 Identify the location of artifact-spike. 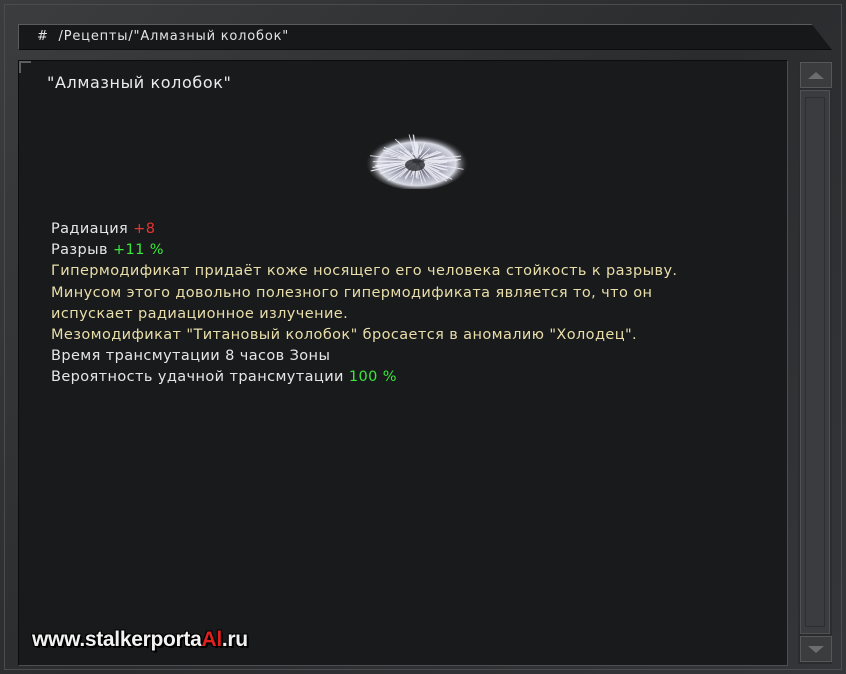
(444, 160).